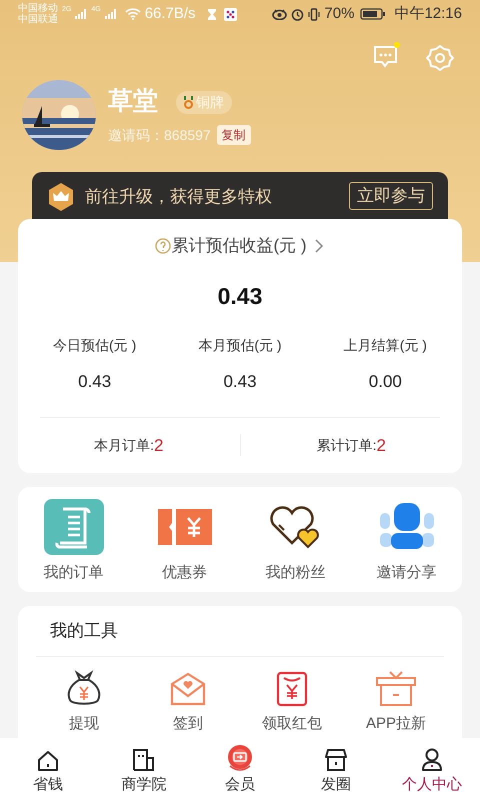 The image size is (480, 800). Describe the element at coordinates (295, 540) in the screenshot. I see `shortcut-item: 我的粉丝` at that location.